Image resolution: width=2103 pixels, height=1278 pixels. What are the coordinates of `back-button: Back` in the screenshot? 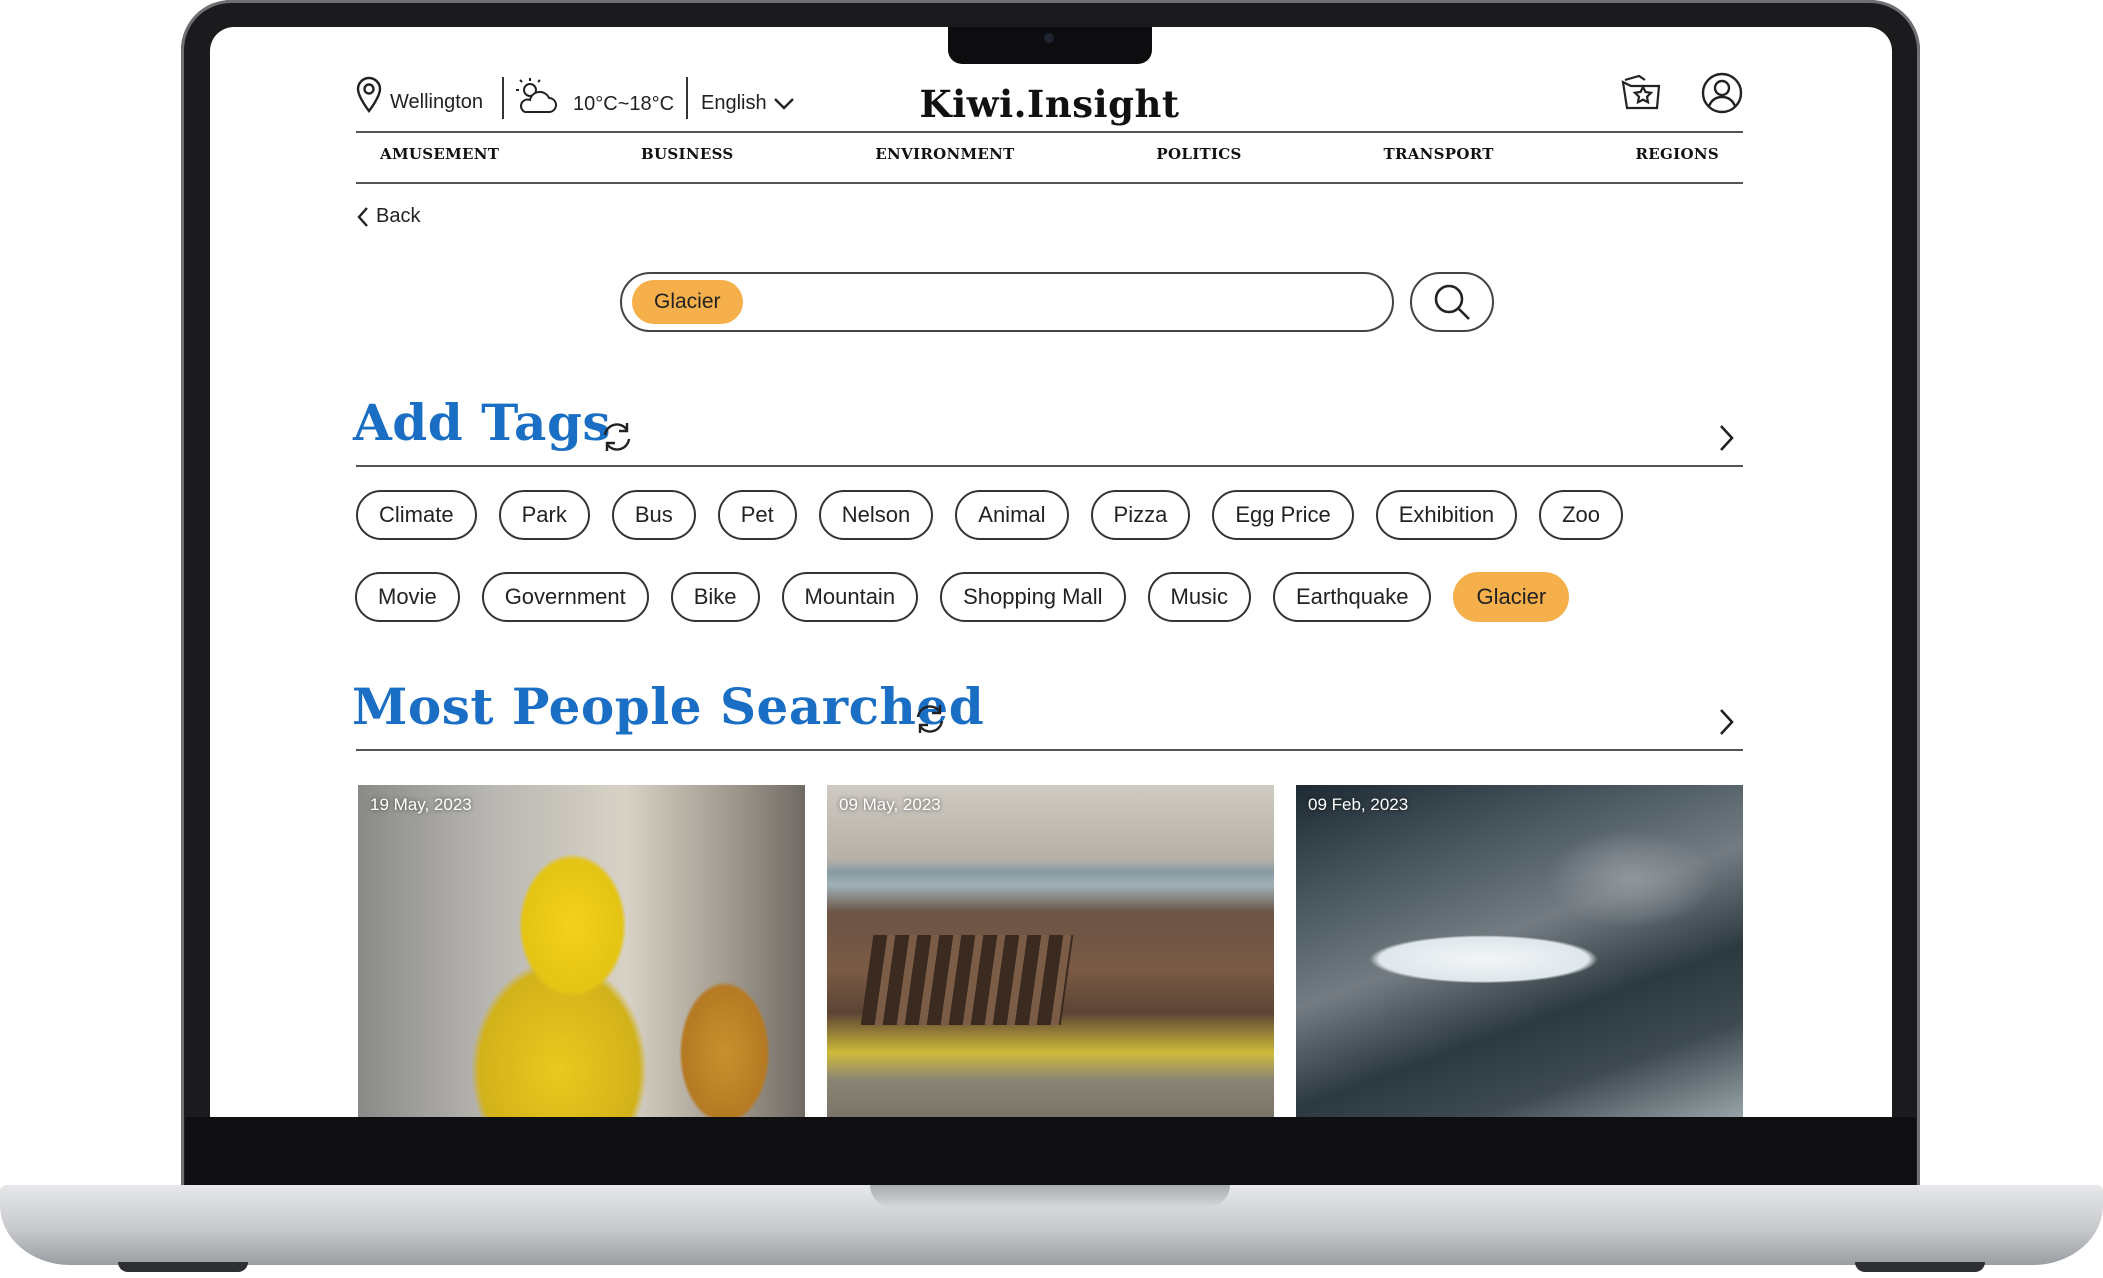 It's located at (388, 216).